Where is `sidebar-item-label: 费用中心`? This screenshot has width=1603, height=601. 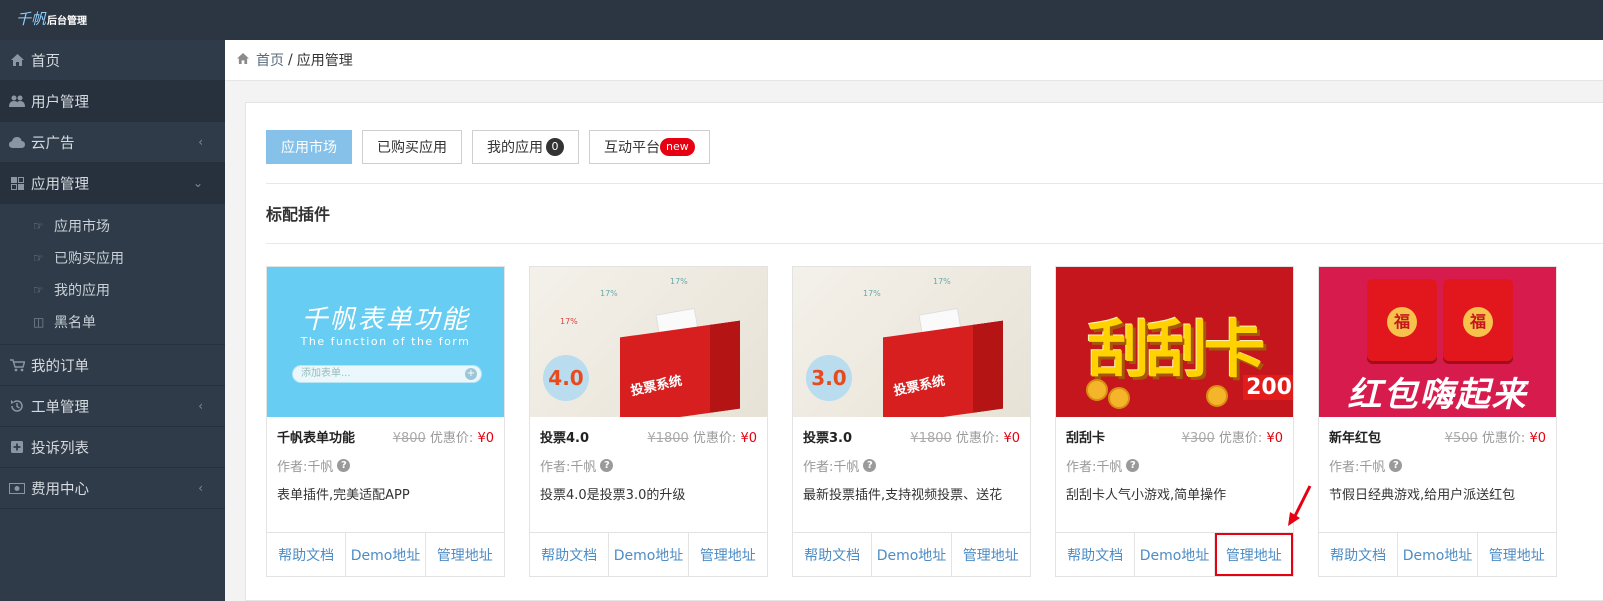 sidebar-item-label: 费用中心 is located at coordinates (60, 489).